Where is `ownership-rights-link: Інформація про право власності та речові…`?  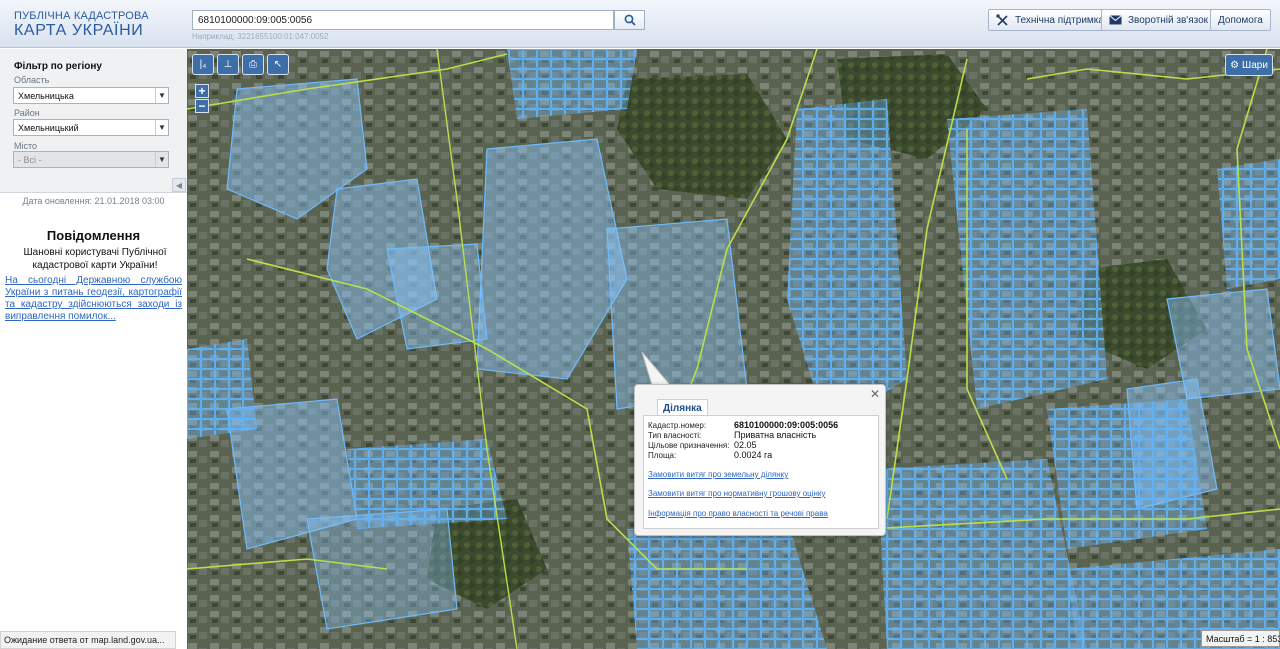
ownership-rights-link: Інформація про право власності та речові… is located at coordinates (738, 513).